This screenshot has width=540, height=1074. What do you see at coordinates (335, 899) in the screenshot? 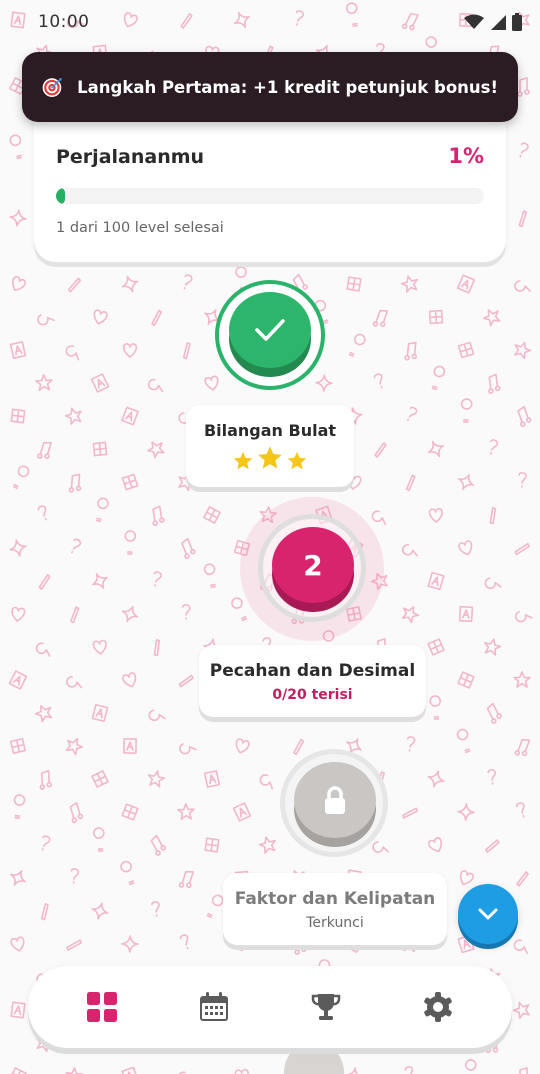
I see `level-3-title: Faktor dan Kelipatan` at bounding box center [335, 899].